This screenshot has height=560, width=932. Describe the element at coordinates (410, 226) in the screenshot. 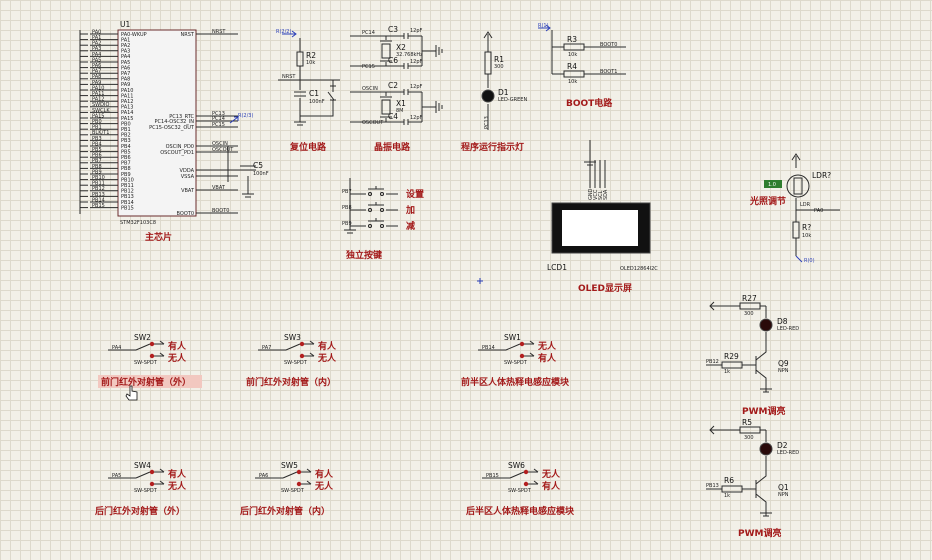

I see `key-label: 减` at that location.